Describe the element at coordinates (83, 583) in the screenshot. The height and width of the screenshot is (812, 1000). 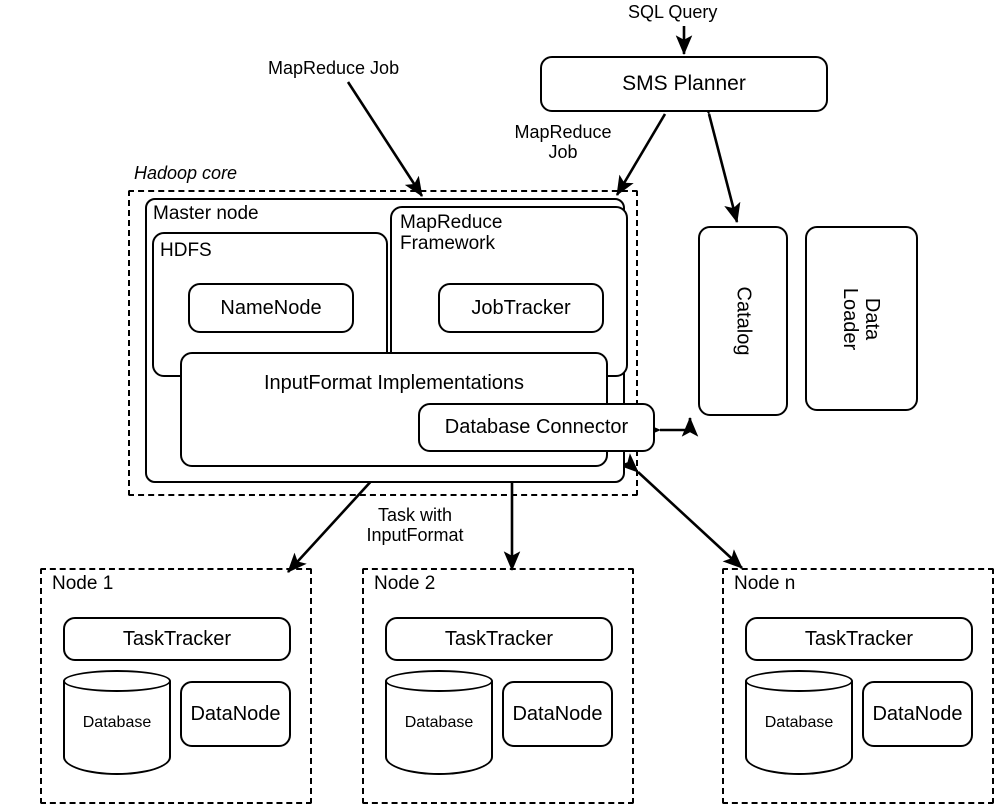
I see `node-1-title: Node 1` at that location.